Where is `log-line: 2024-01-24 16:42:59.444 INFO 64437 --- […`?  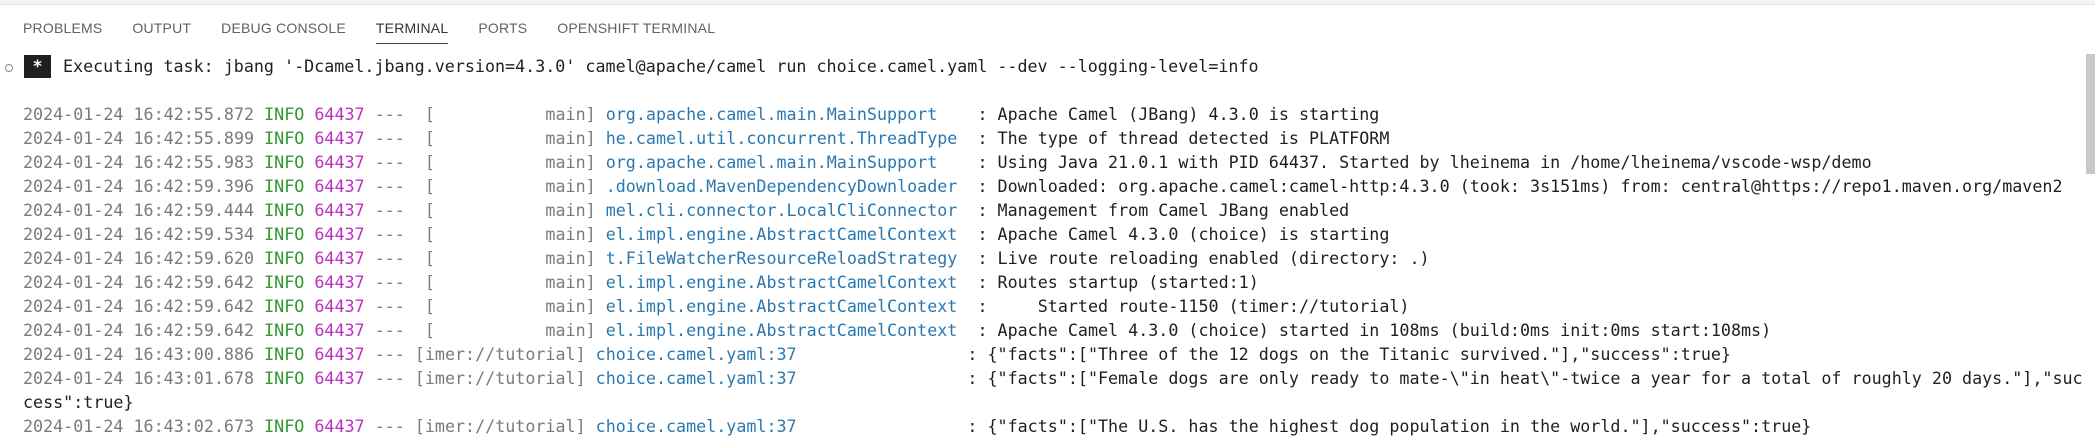
log-line: 2024-01-24 16:42:59.444 INFO 64437 --- [… is located at coordinates (1048, 210).